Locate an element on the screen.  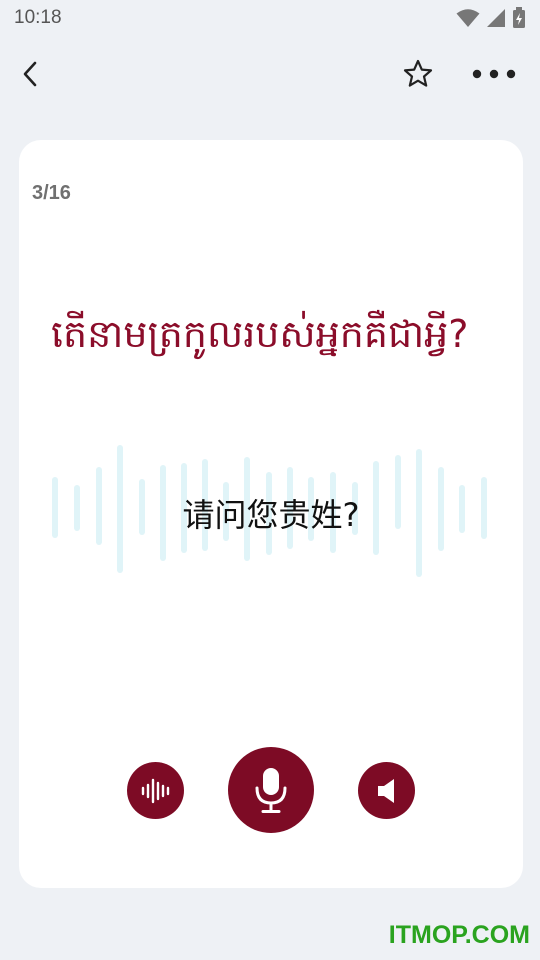
star-icon is located at coordinates (418, 73).